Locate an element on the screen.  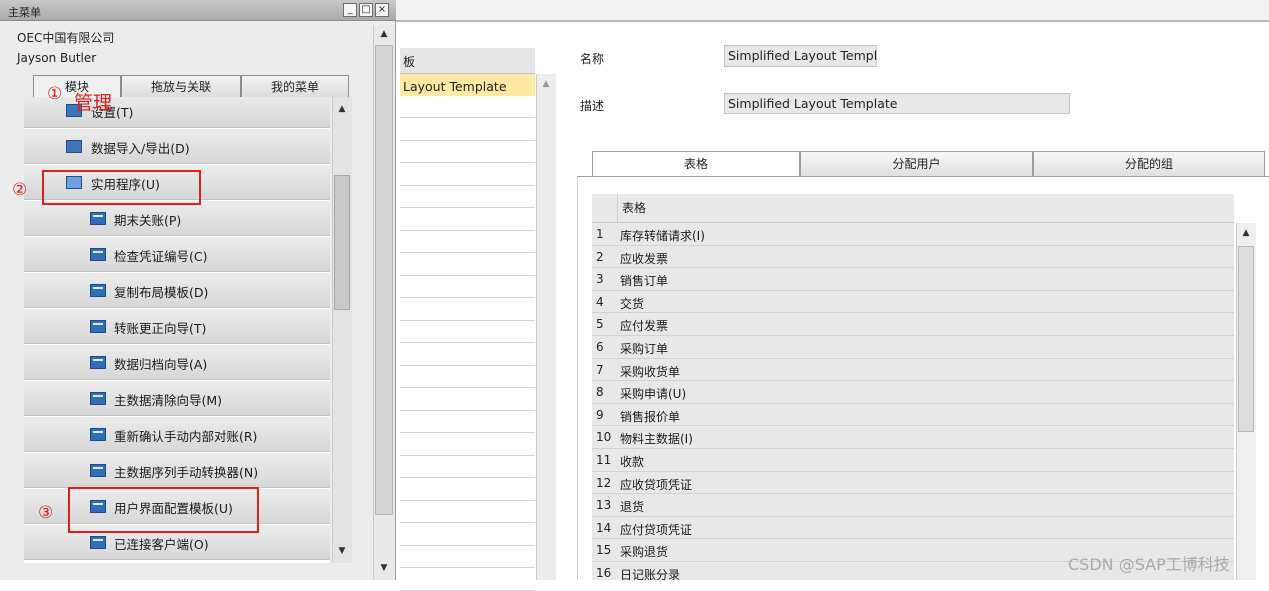
table-row: 11 收款 is located at coordinates (913, 460).